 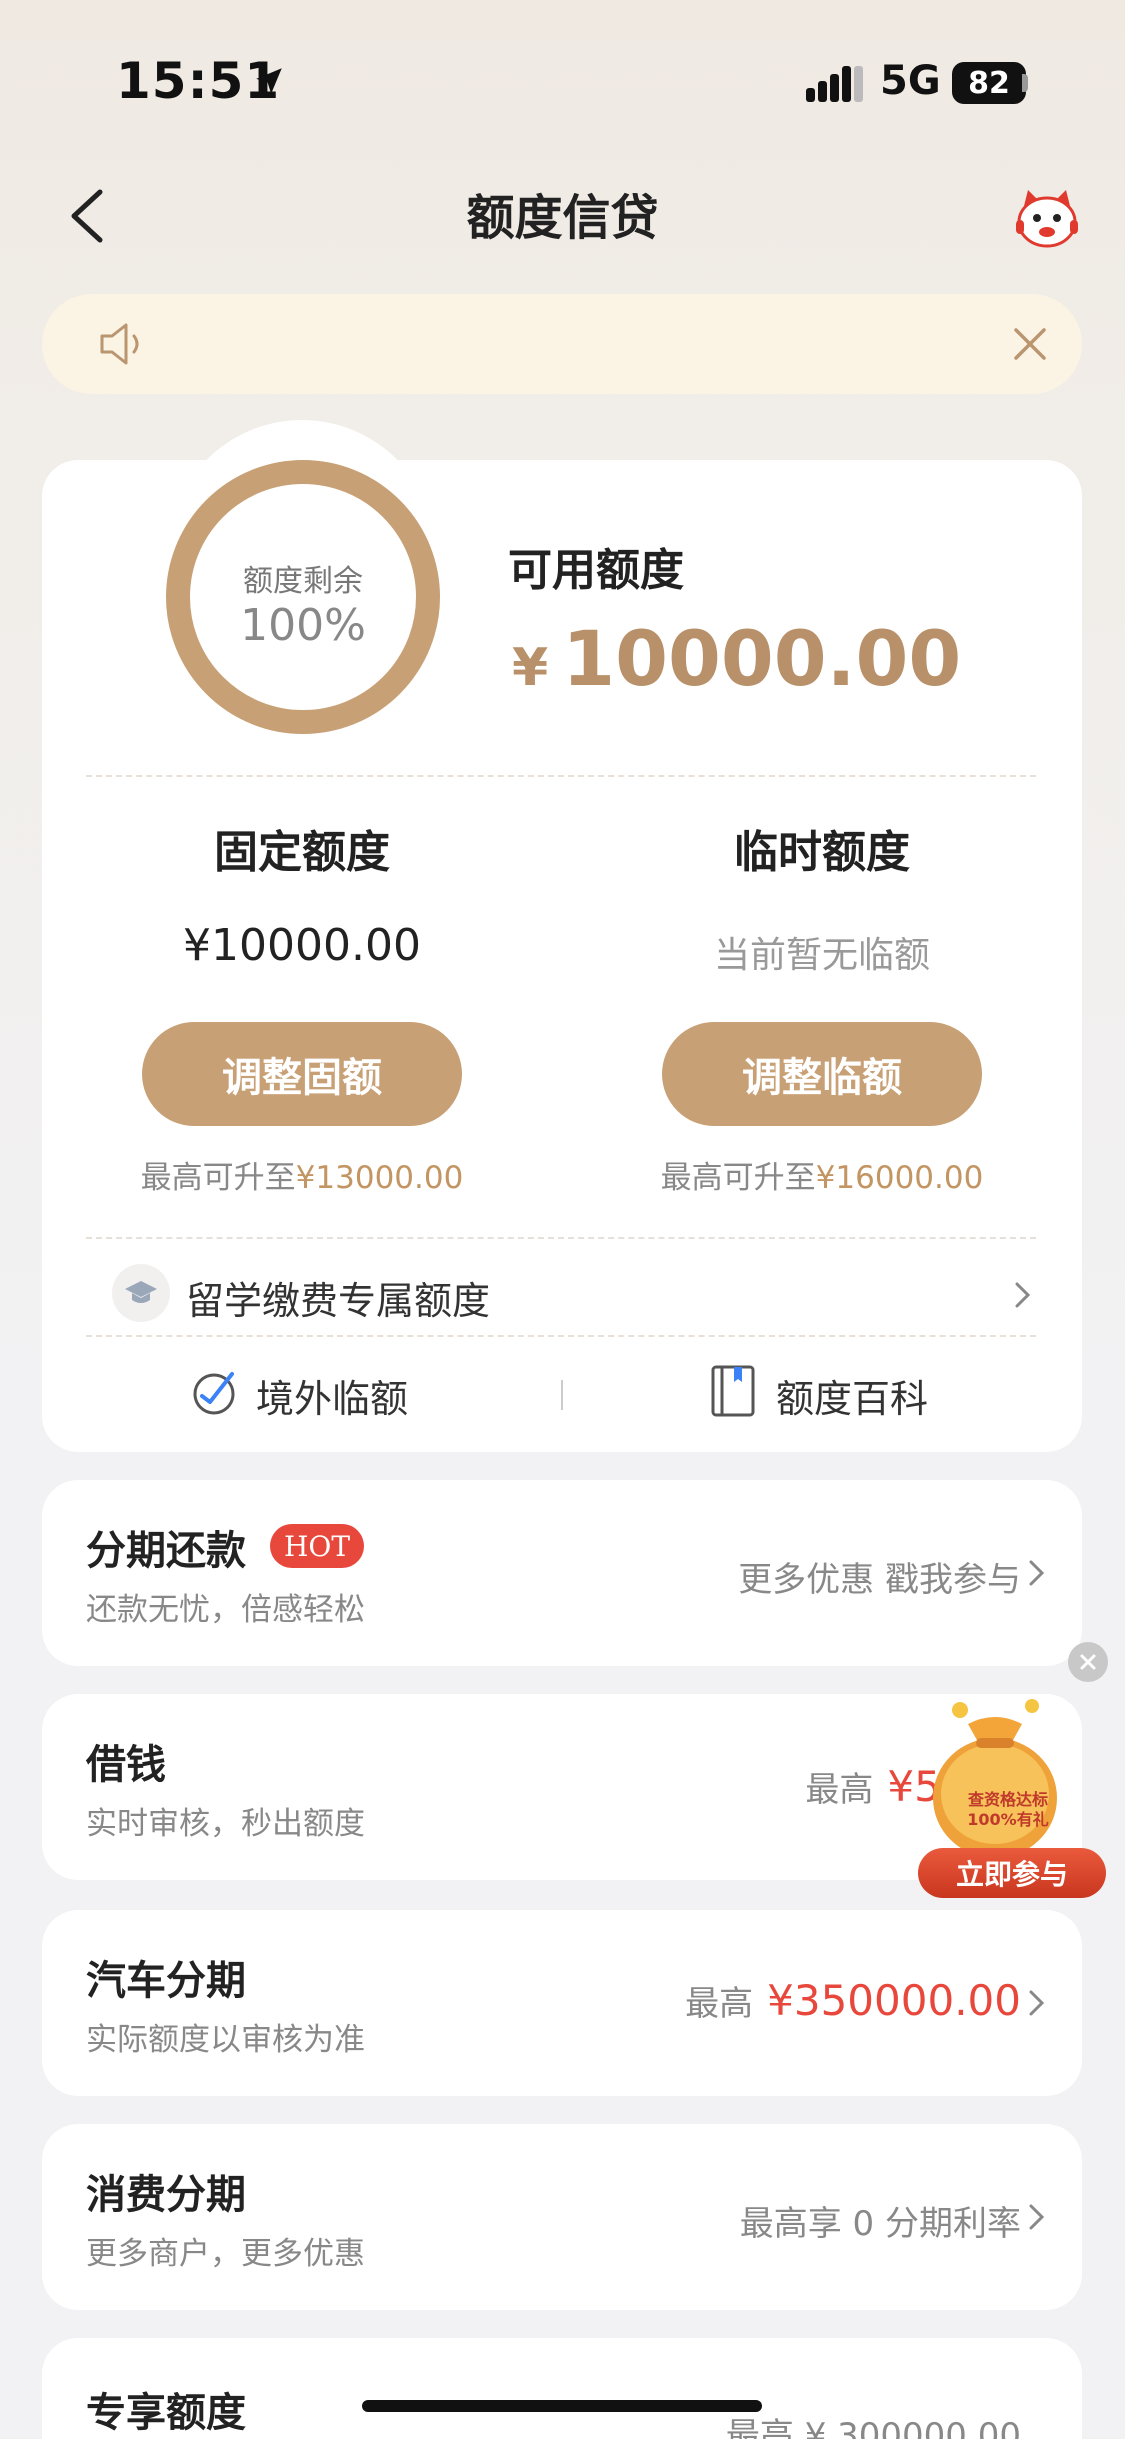 What do you see at coordinates (1088, 1662) in the screenshot?
I see `promo-close-button` at bounding box center [1088, 1662].